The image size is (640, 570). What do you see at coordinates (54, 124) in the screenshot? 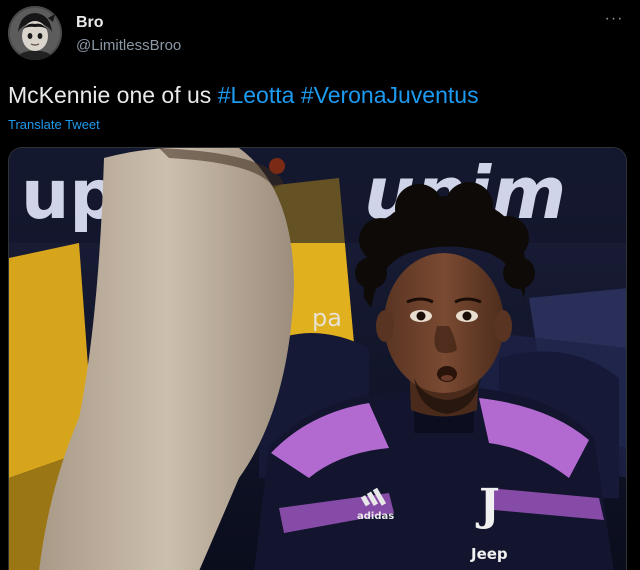
I see `translate-tweet-link: Translate Tweet` at bounding box center [54, 124].